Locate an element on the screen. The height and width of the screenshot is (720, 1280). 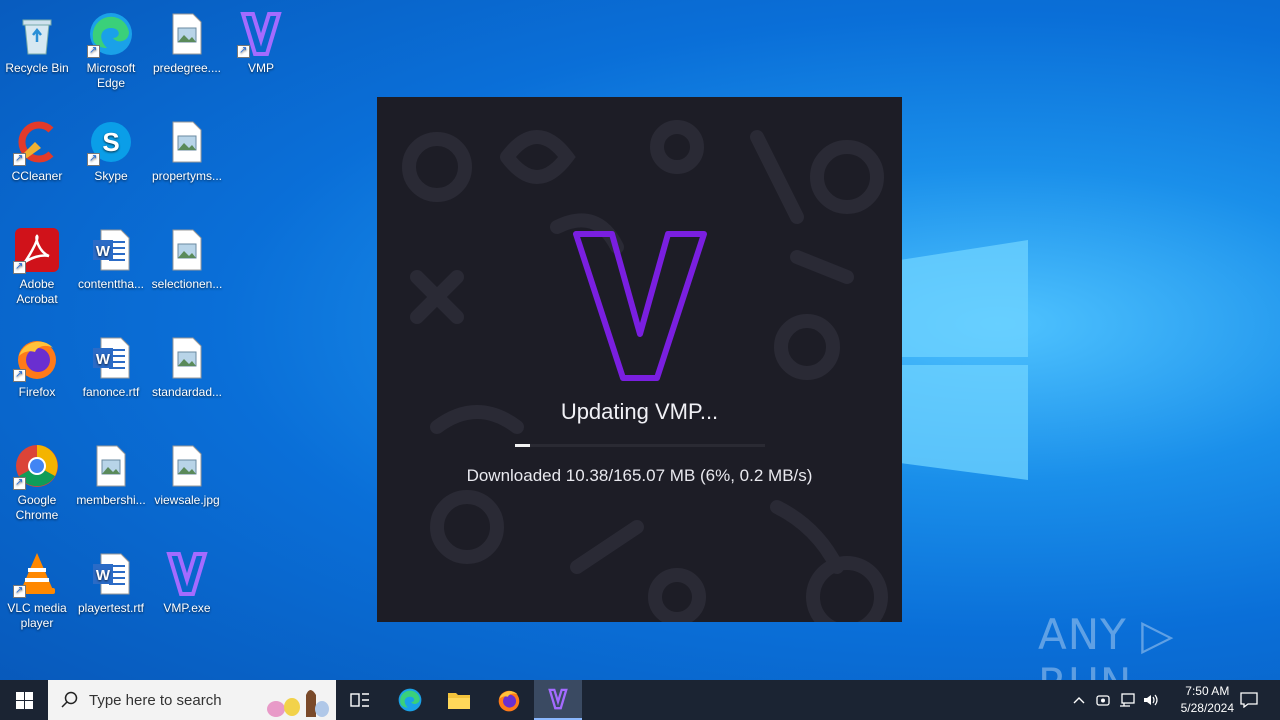
desktop-icon-google-chrome: Google Chrome is located at coordinates (37, 479).